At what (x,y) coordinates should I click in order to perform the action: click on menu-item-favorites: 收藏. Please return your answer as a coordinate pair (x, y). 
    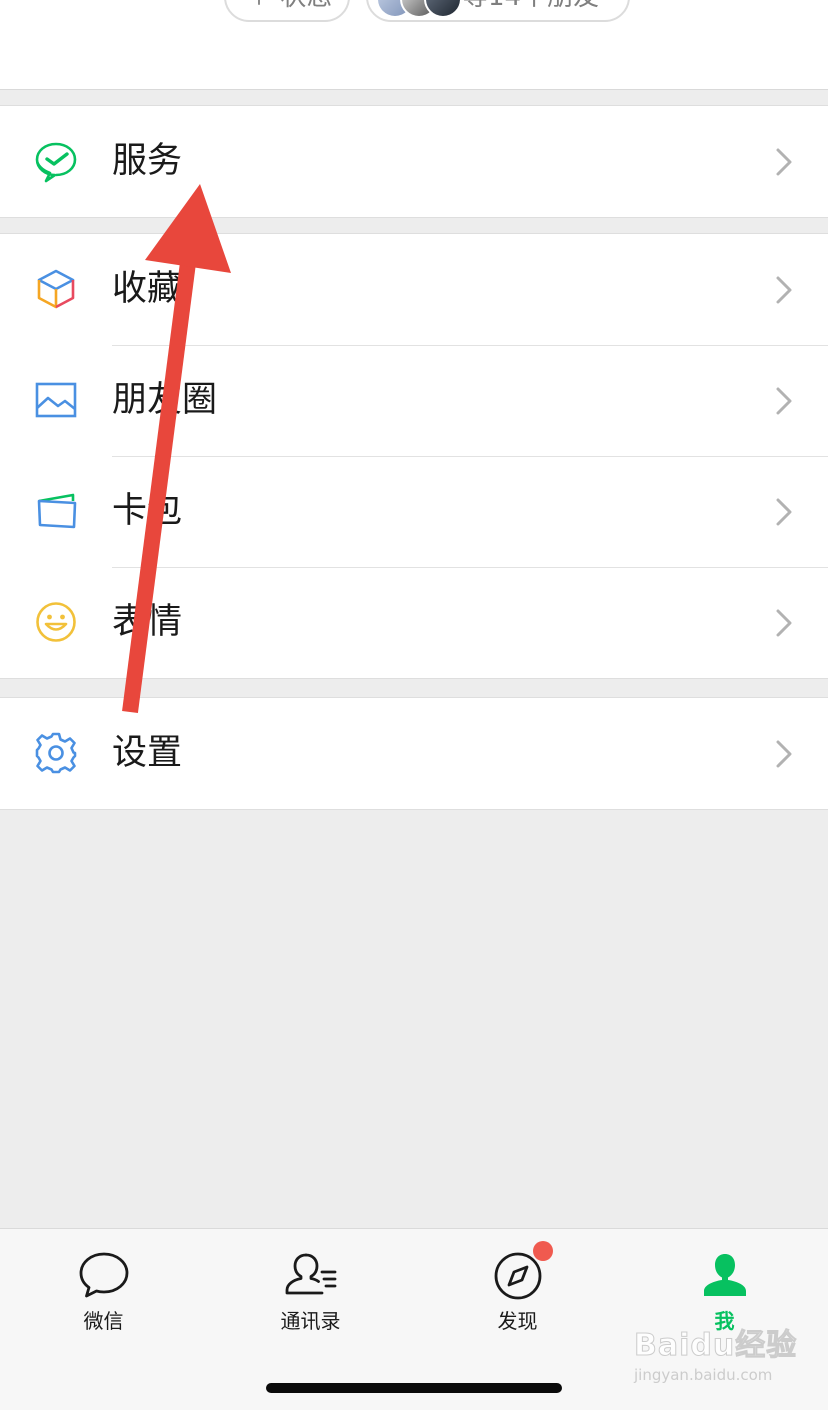
    Looking at the image, I should click on (414, 289).